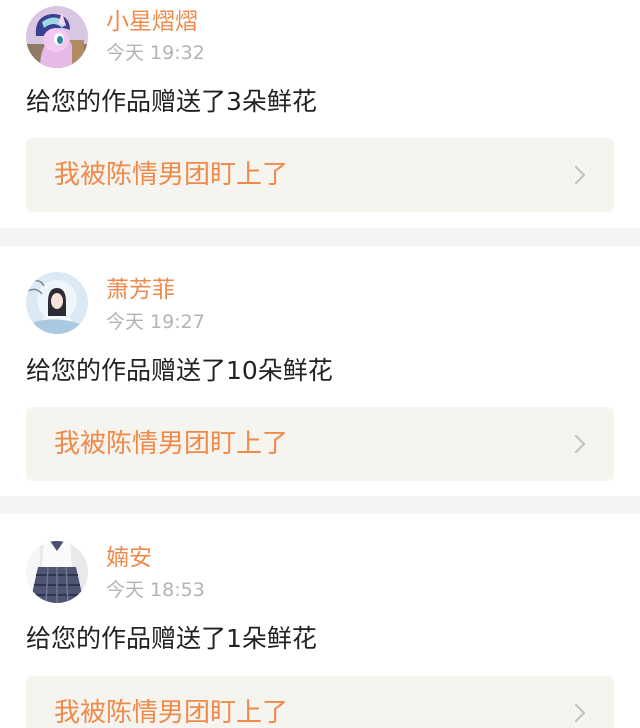 The height and width of the screenshot is (728, 640). I want to click on username: 小星熠熠, so click(152, 22).